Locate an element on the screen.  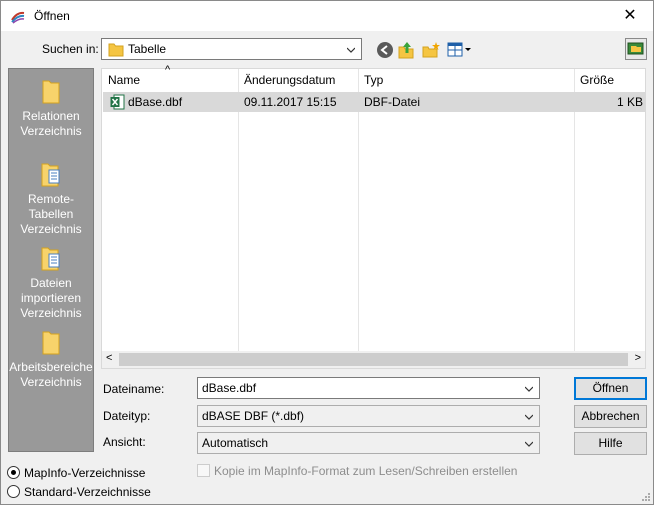
close-icon: ✕ is located at coordinates (630, 15).